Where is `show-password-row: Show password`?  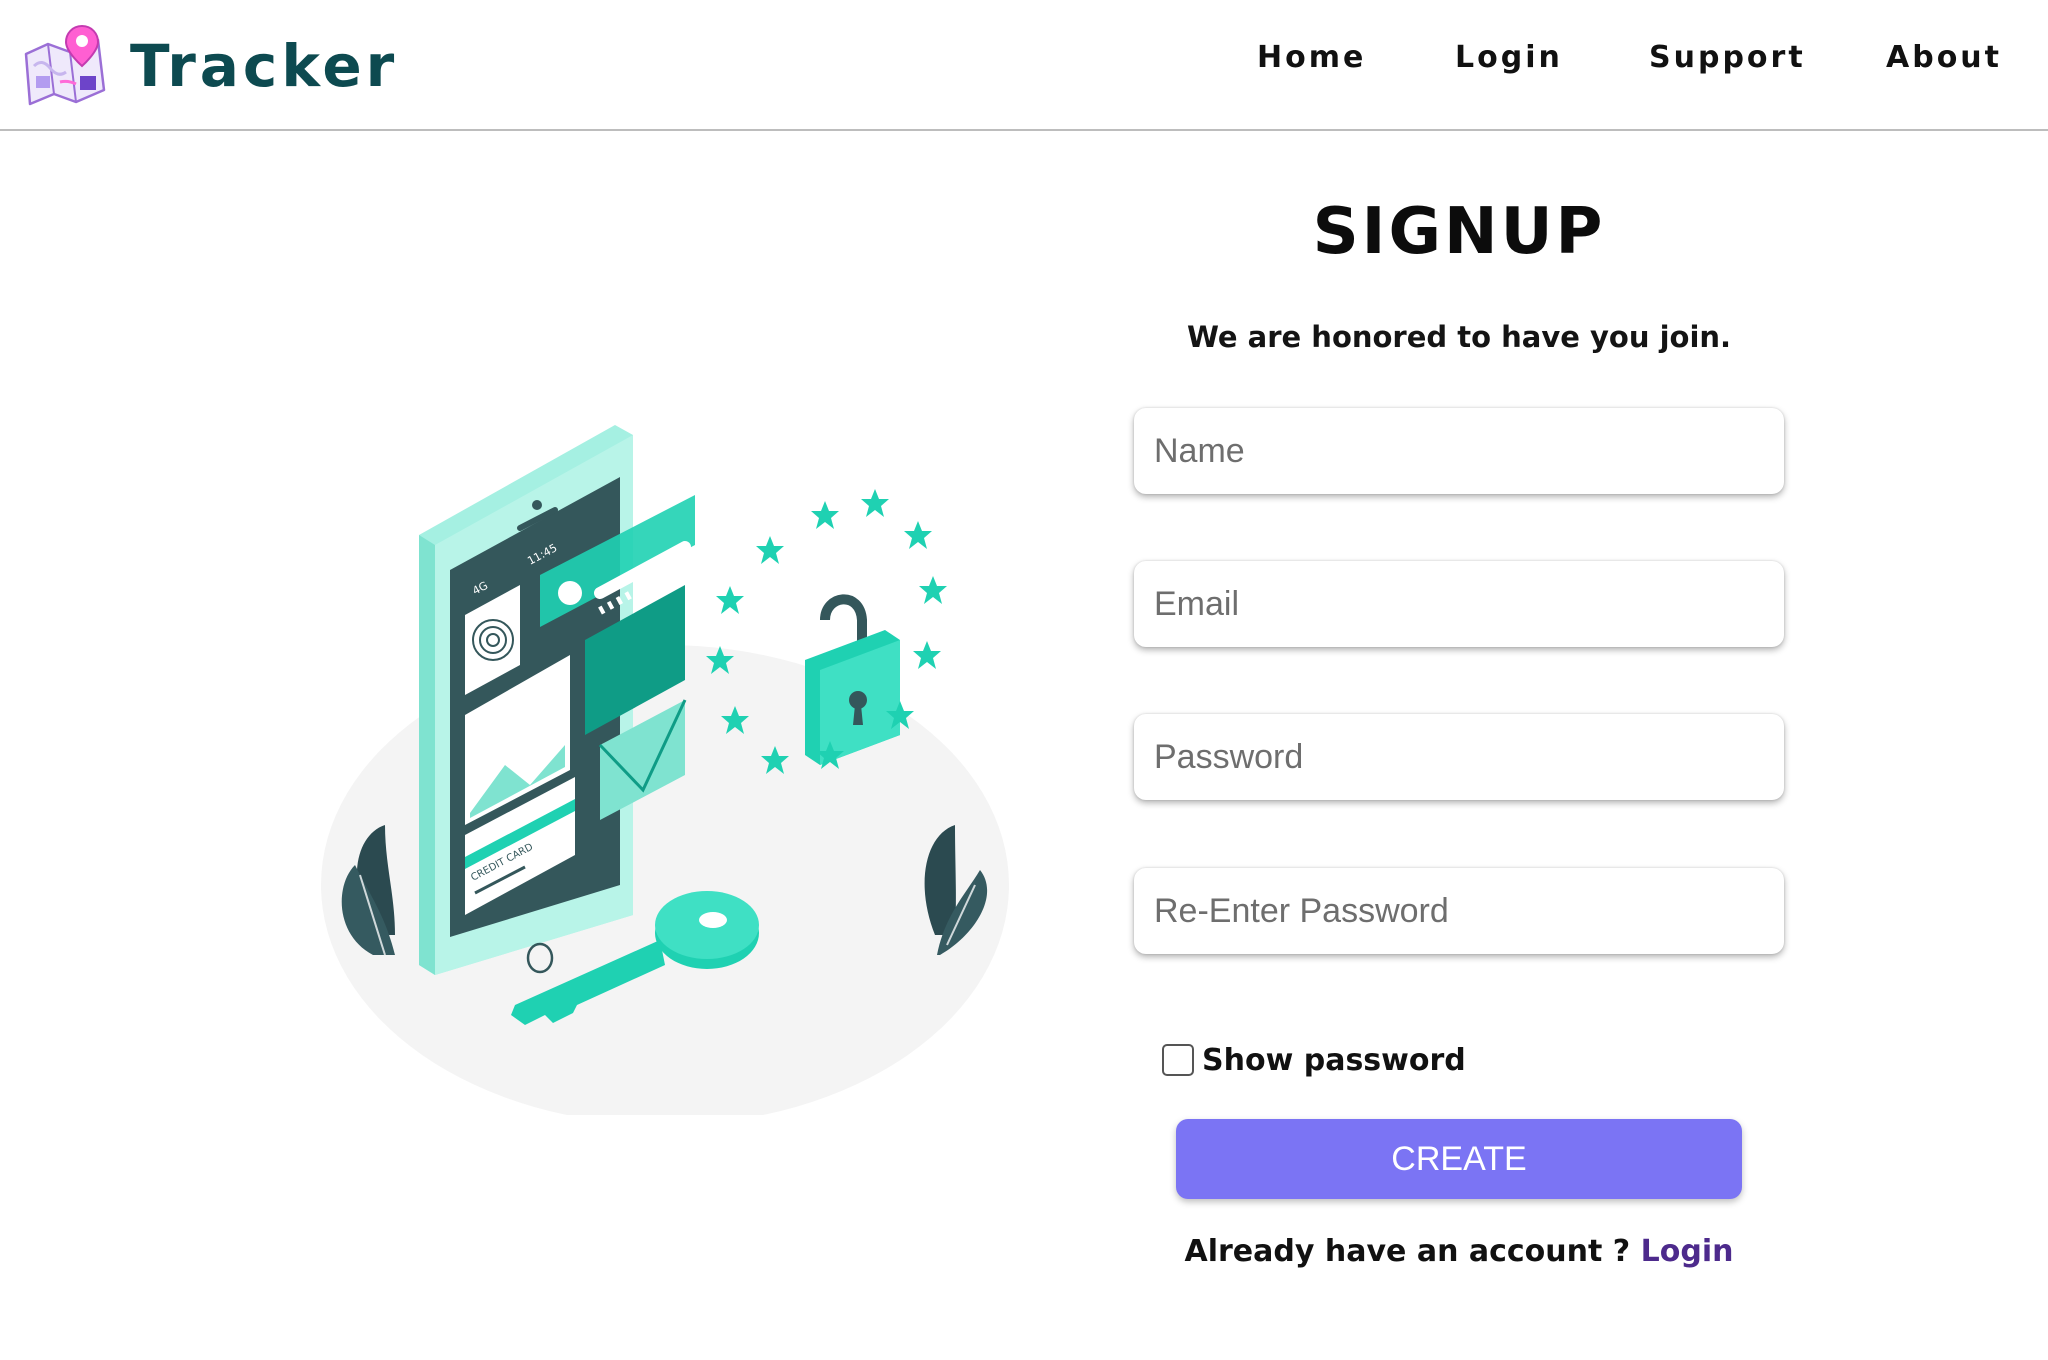
show-password-row: Show password is located at coordinates (1314, 1060).